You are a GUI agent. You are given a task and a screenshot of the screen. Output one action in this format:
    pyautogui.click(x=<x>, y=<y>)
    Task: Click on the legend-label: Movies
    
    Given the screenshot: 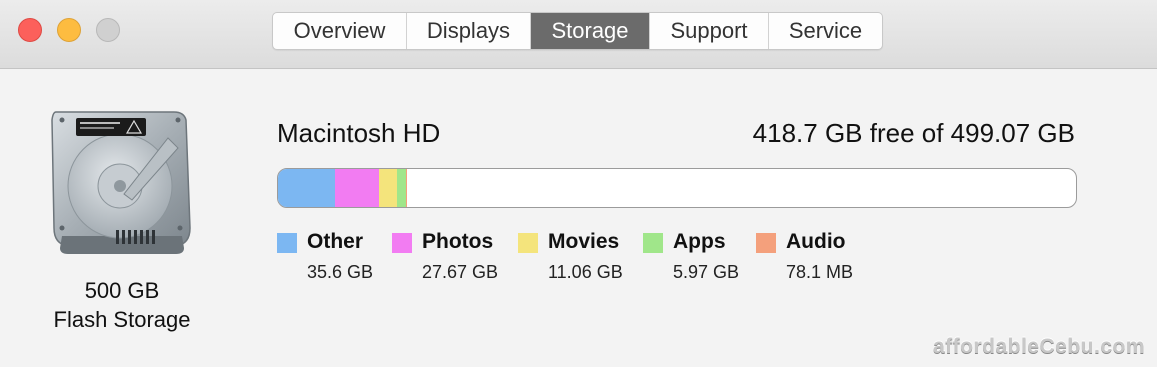 What is the action you would take?
    pyautogui.click(x=584, y=241)
    